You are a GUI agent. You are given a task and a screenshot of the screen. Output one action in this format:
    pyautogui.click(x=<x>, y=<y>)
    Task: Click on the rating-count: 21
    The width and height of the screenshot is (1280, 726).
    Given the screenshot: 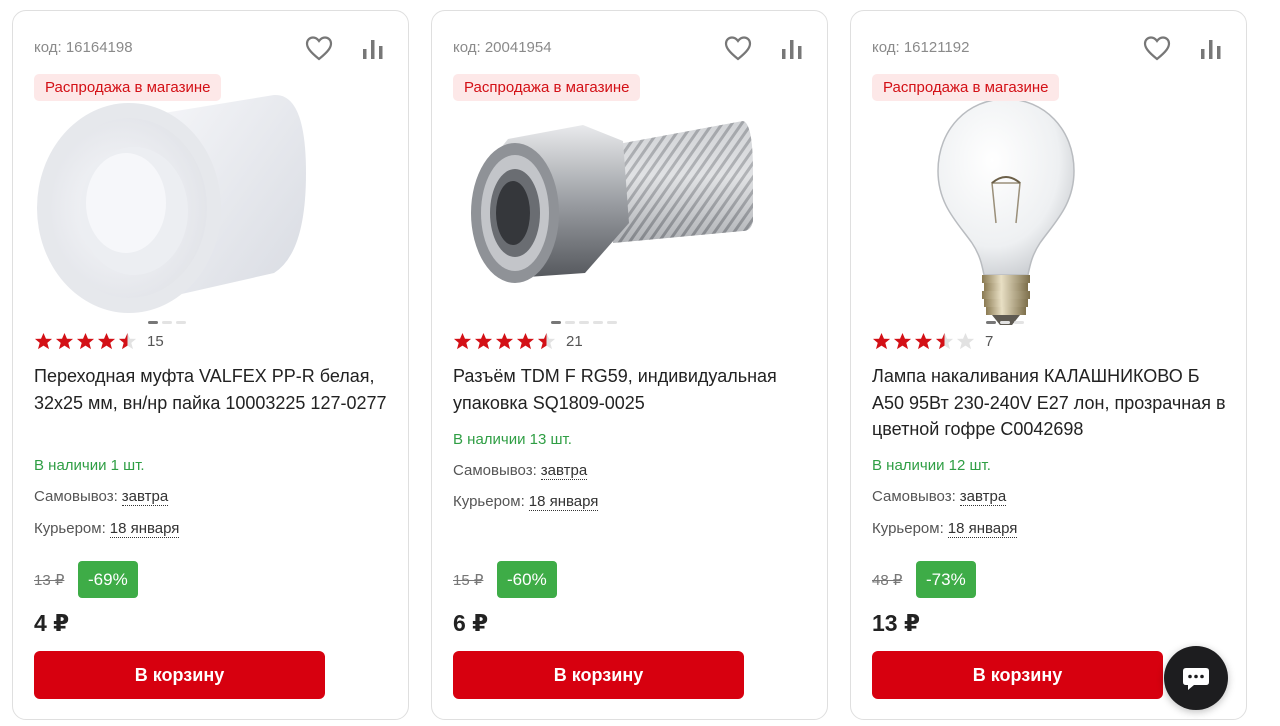 What is the action you would take?
    pyautogui.click(x=574, y=341)
    